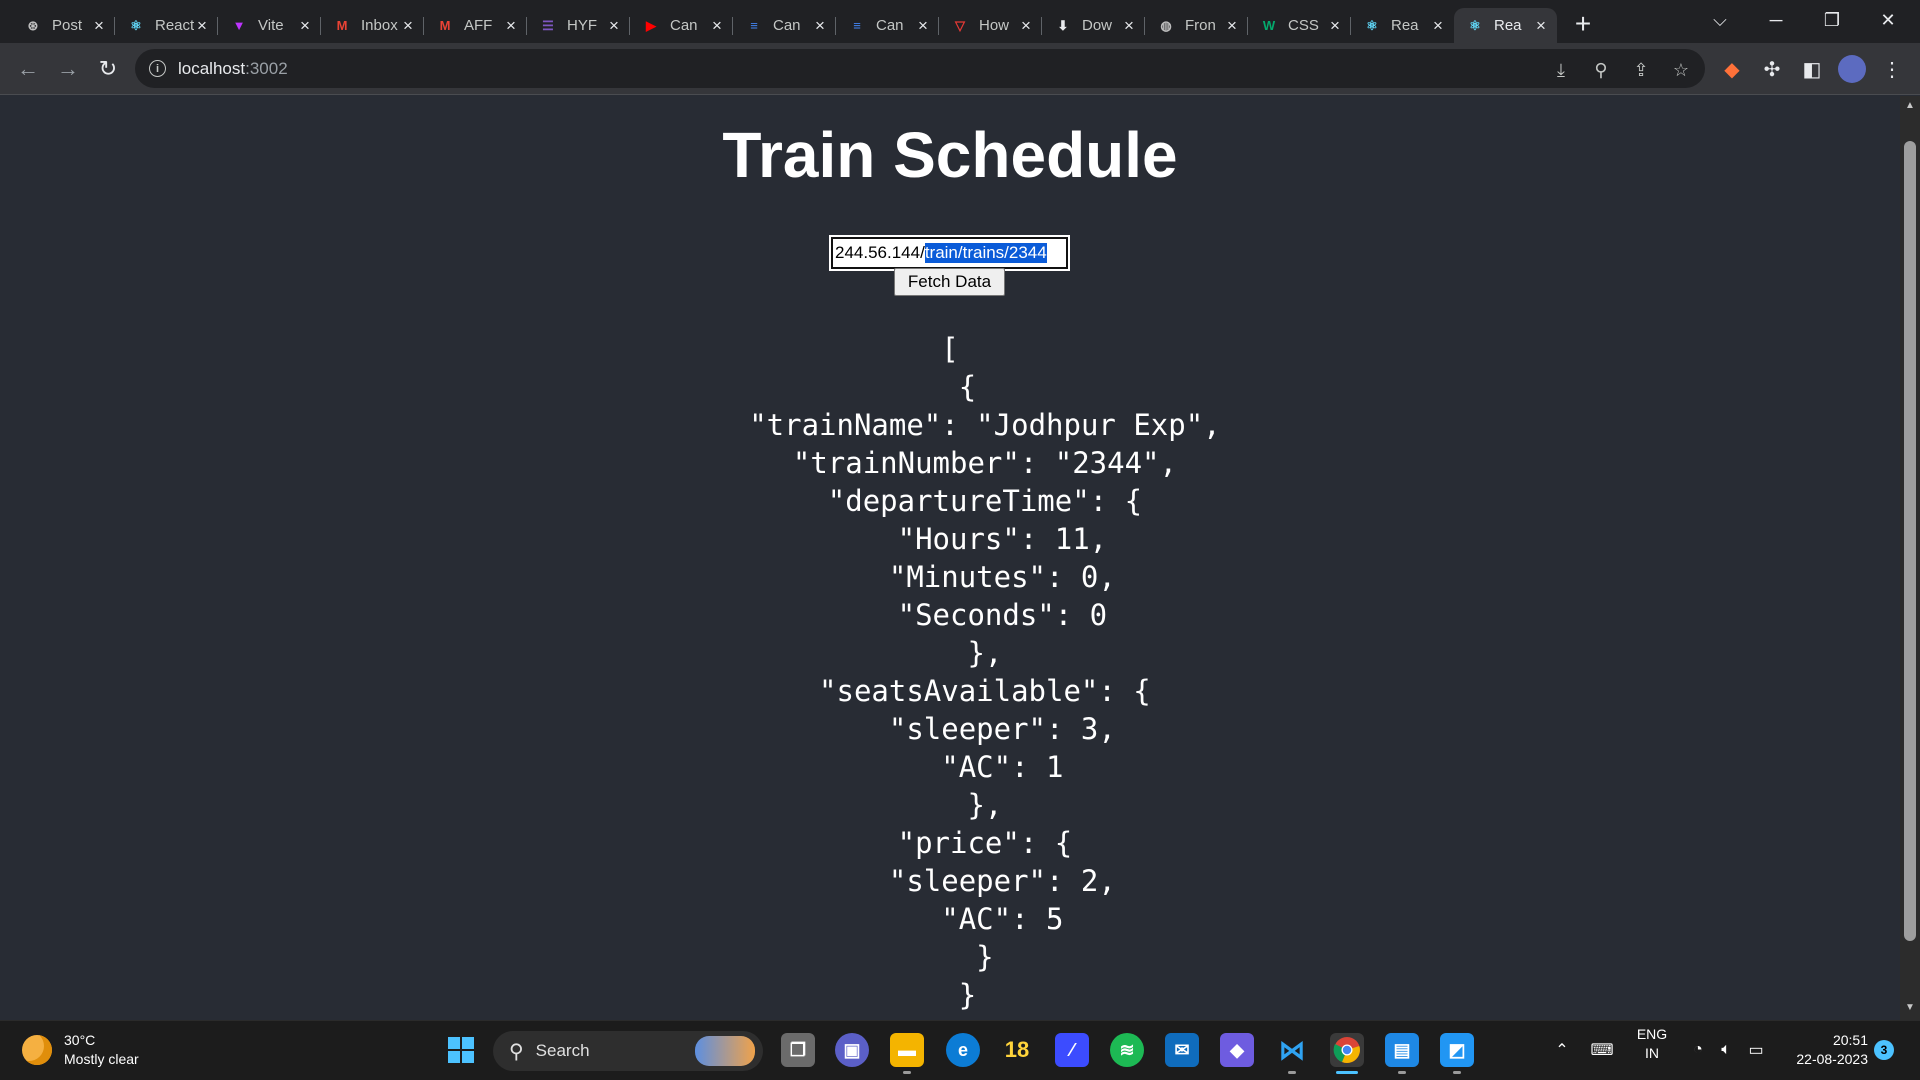 Image resolution: width=1920 pixels, height=1080 pixels. Describe the element at coordinates (1457, 1050) in the screenshot. I see `photos-icon: ◩` at that location.